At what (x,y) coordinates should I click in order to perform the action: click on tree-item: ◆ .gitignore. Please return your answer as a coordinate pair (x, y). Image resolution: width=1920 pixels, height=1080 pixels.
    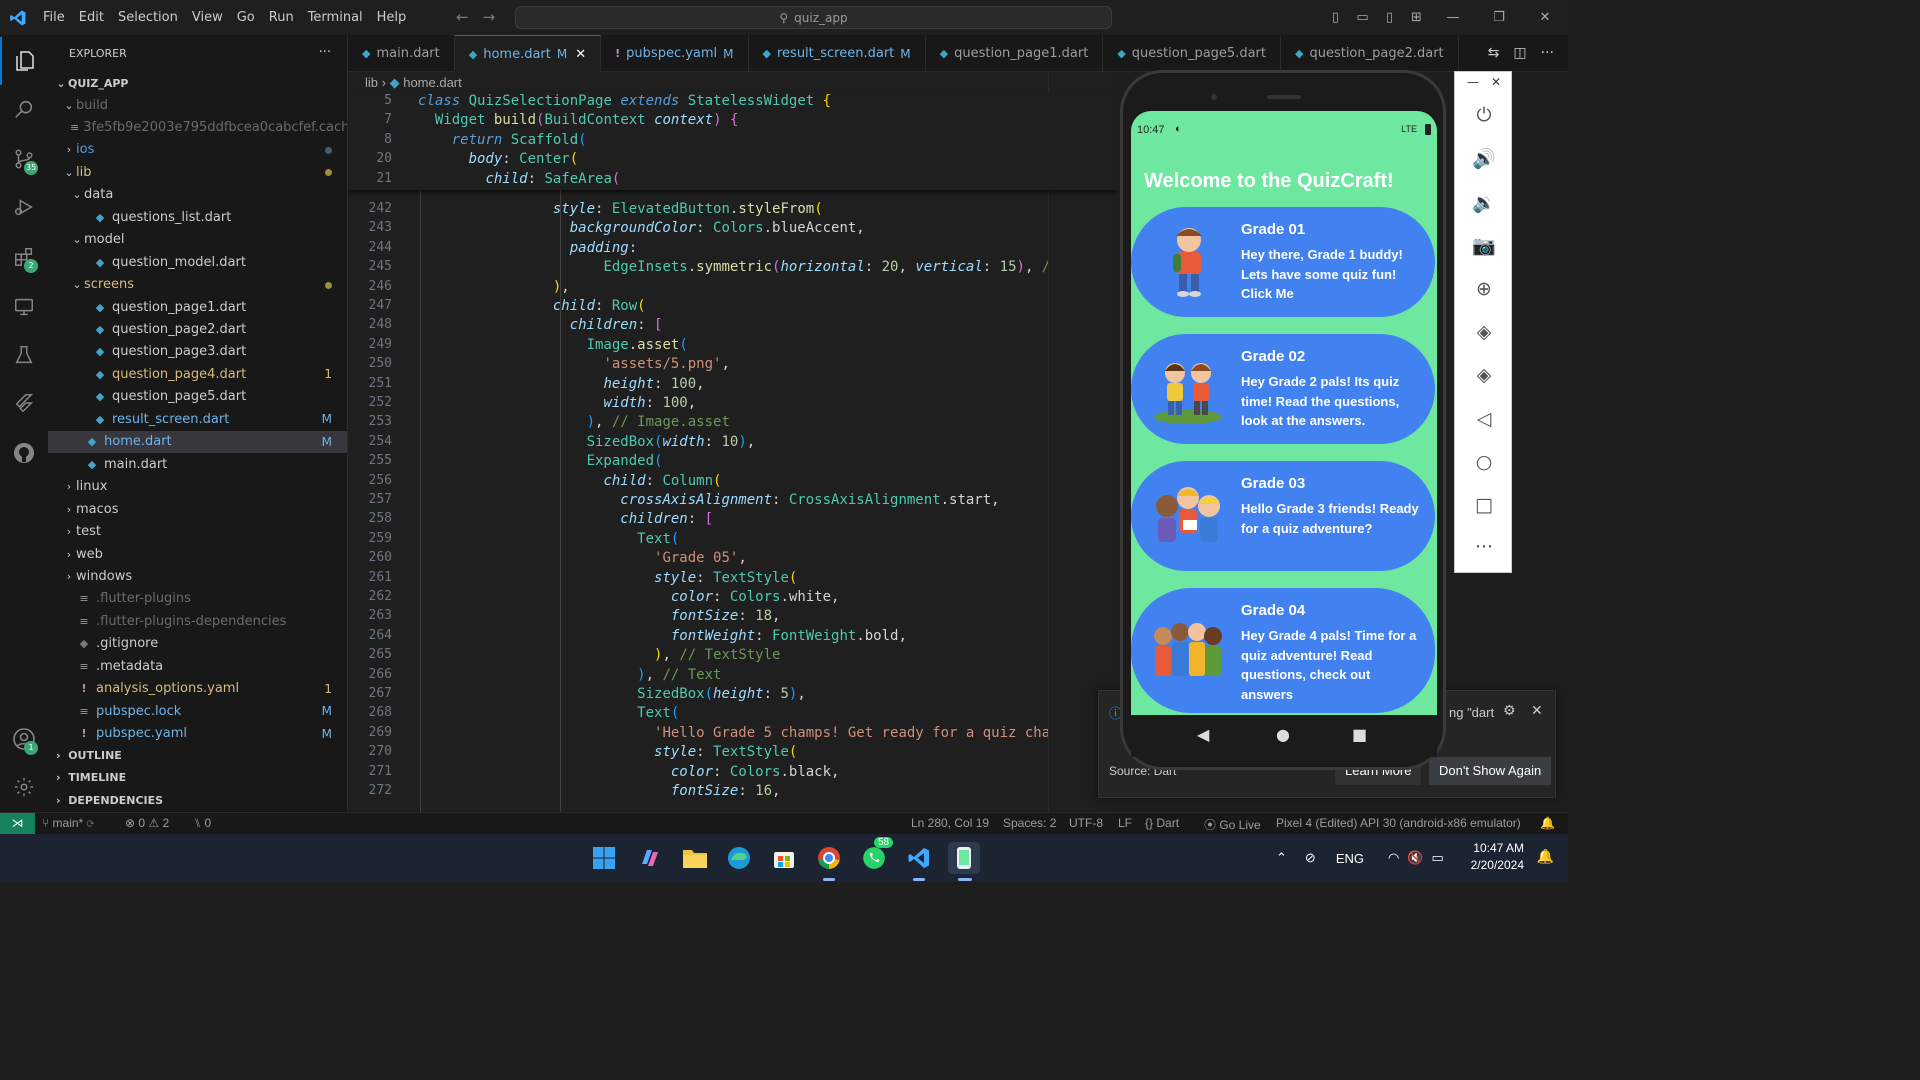
    Looking at the image, I should click on (197, 644).